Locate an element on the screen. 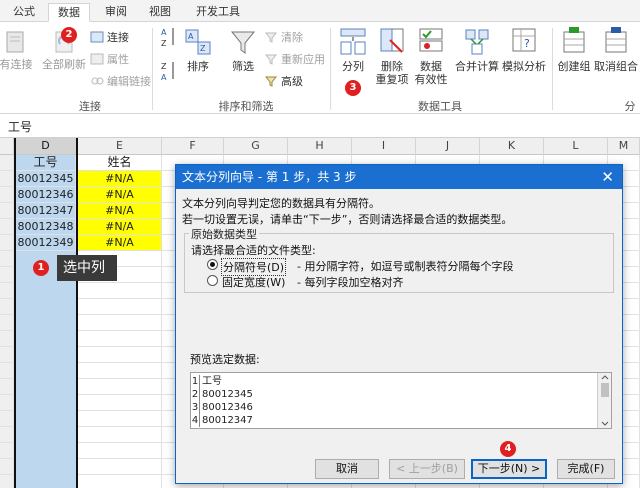 This screenshot has height=488, width=640. back-button: < 上一步(B) is located at coordinates (427, 469).